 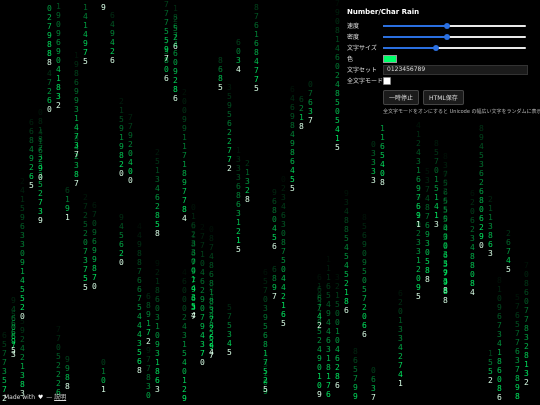 What do you see at coordinates (443, 97) in the screenshot?
I see `save-html-button: HTML保存` at bounding box center [443, 97].